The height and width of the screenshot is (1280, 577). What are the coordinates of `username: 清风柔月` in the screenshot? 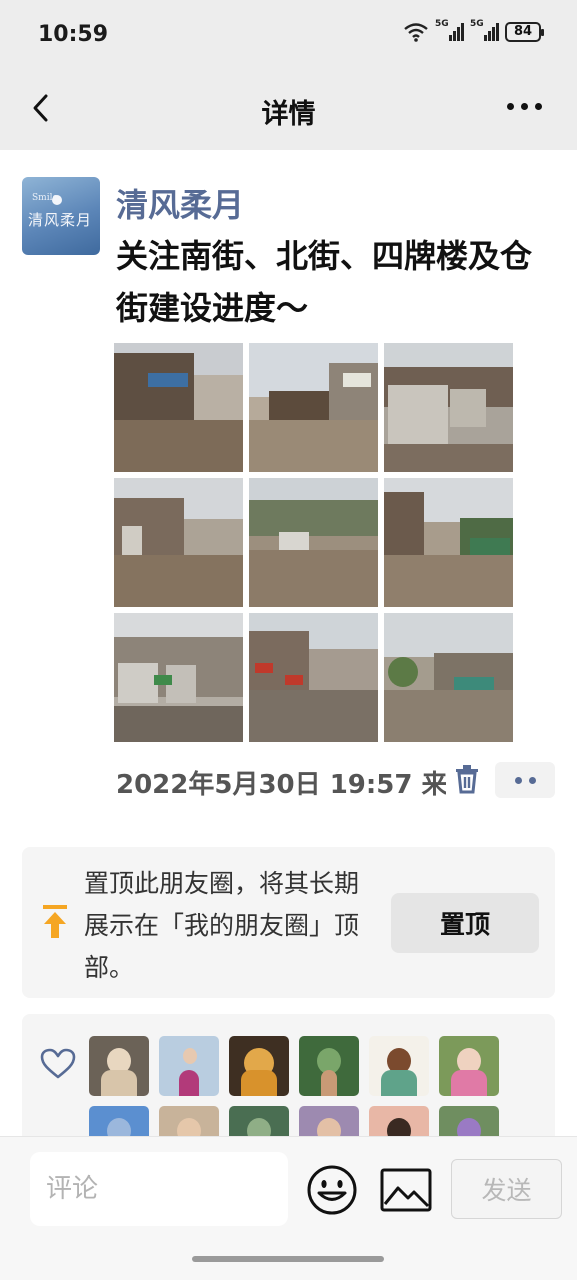 It's located at (180, 203).